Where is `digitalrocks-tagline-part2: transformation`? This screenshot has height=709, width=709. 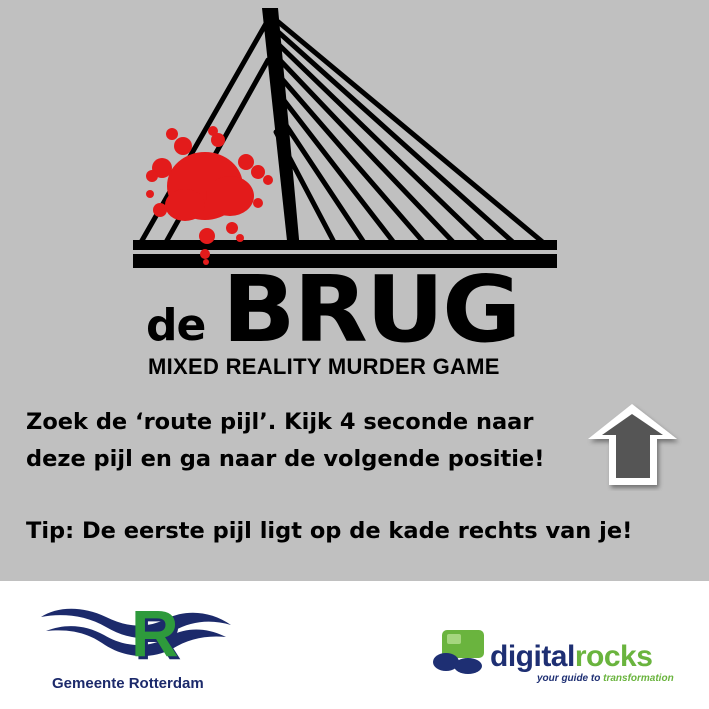
digitalrocks-tagline-part2: transformation is located at coordinates (638, 678).